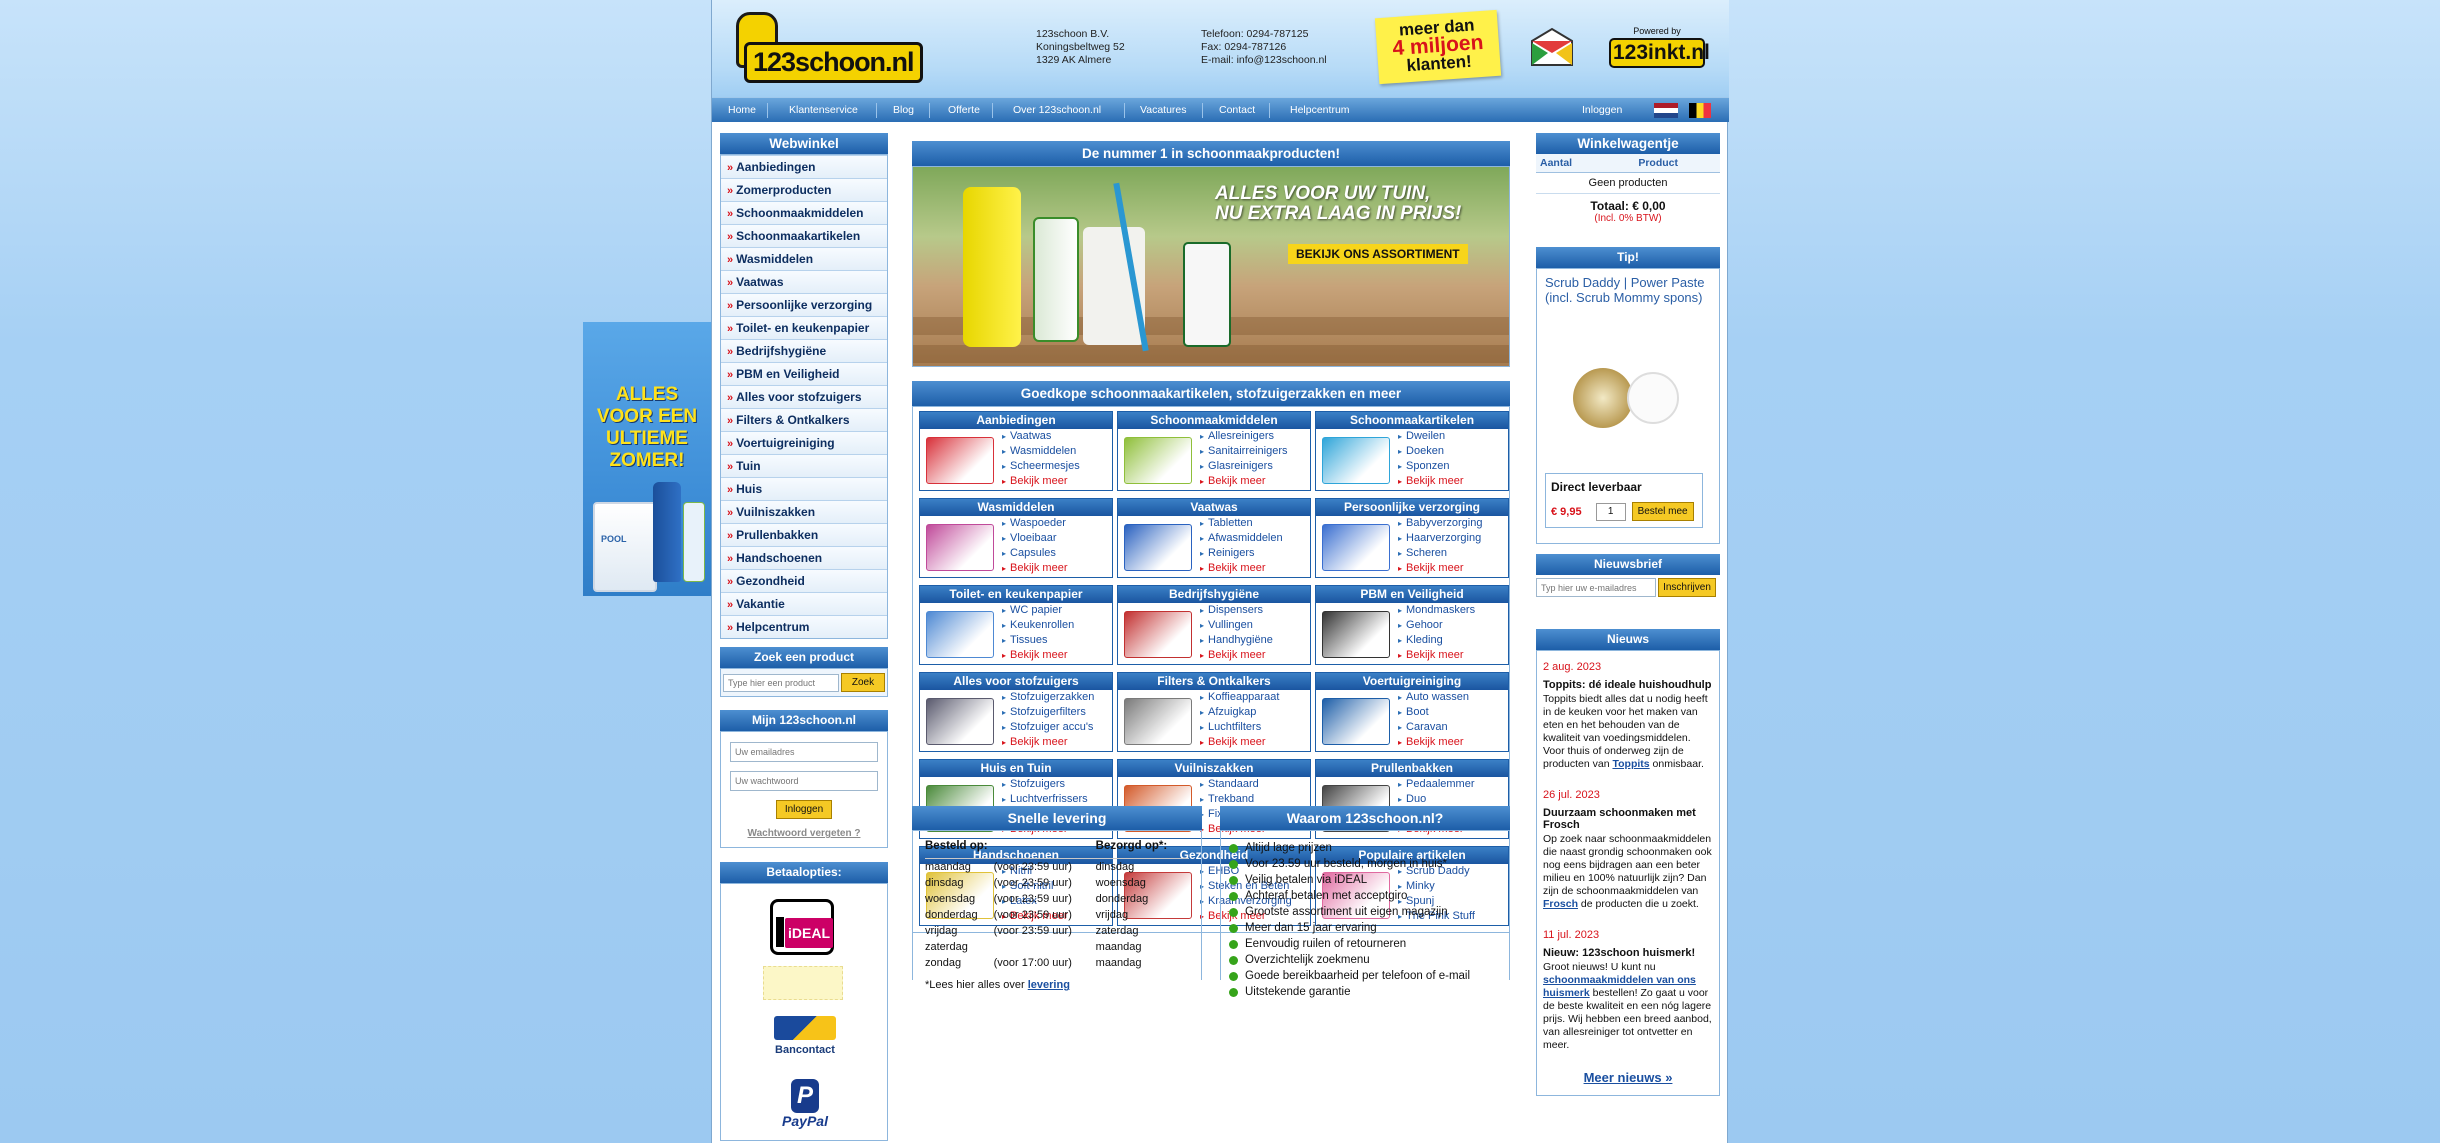 The width and height of the screenshot is (2440, 1143). I want to click on category-tile-link: Vullingen, so click(1236, 625).